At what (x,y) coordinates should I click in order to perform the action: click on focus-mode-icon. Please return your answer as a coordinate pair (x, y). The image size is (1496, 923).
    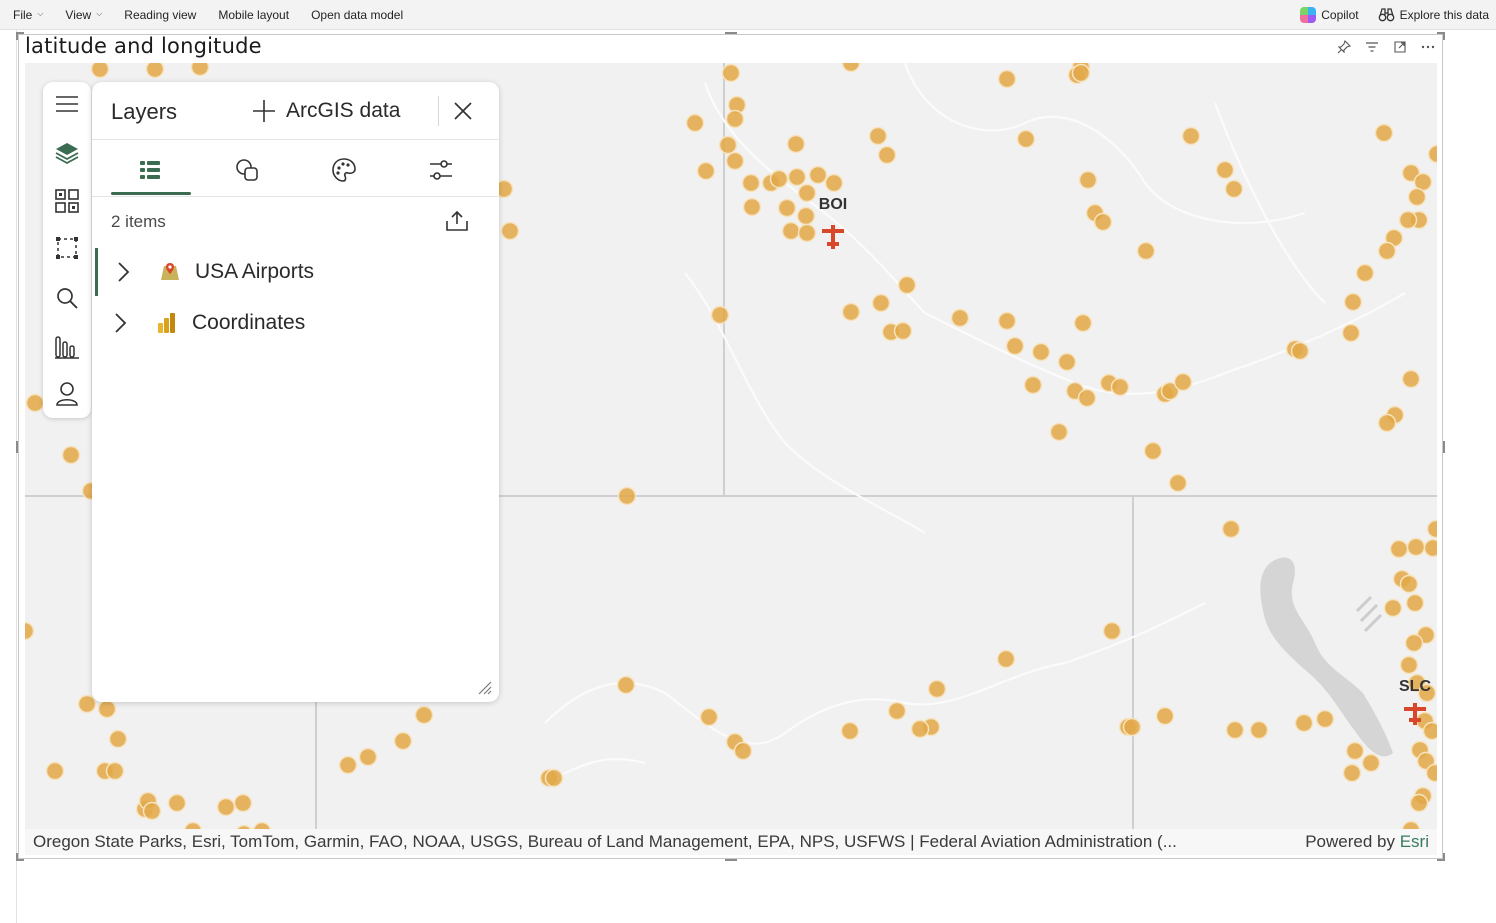
    Looking at the image, I should click on (1400, 47).